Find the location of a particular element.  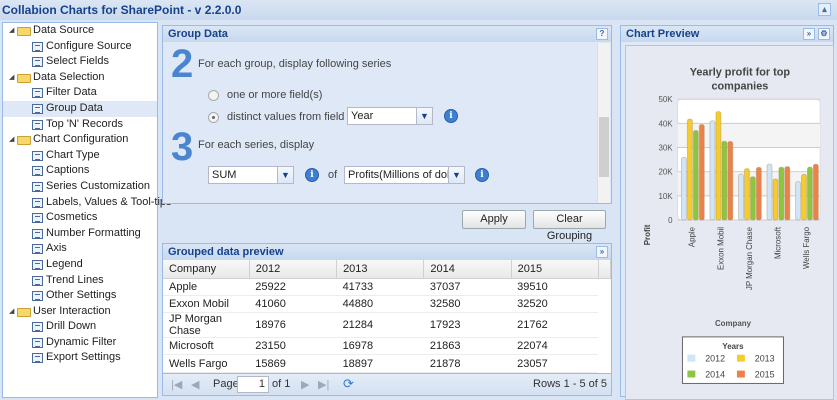

tree-item: Dynamic Filter is located at coordinates (80, 343).